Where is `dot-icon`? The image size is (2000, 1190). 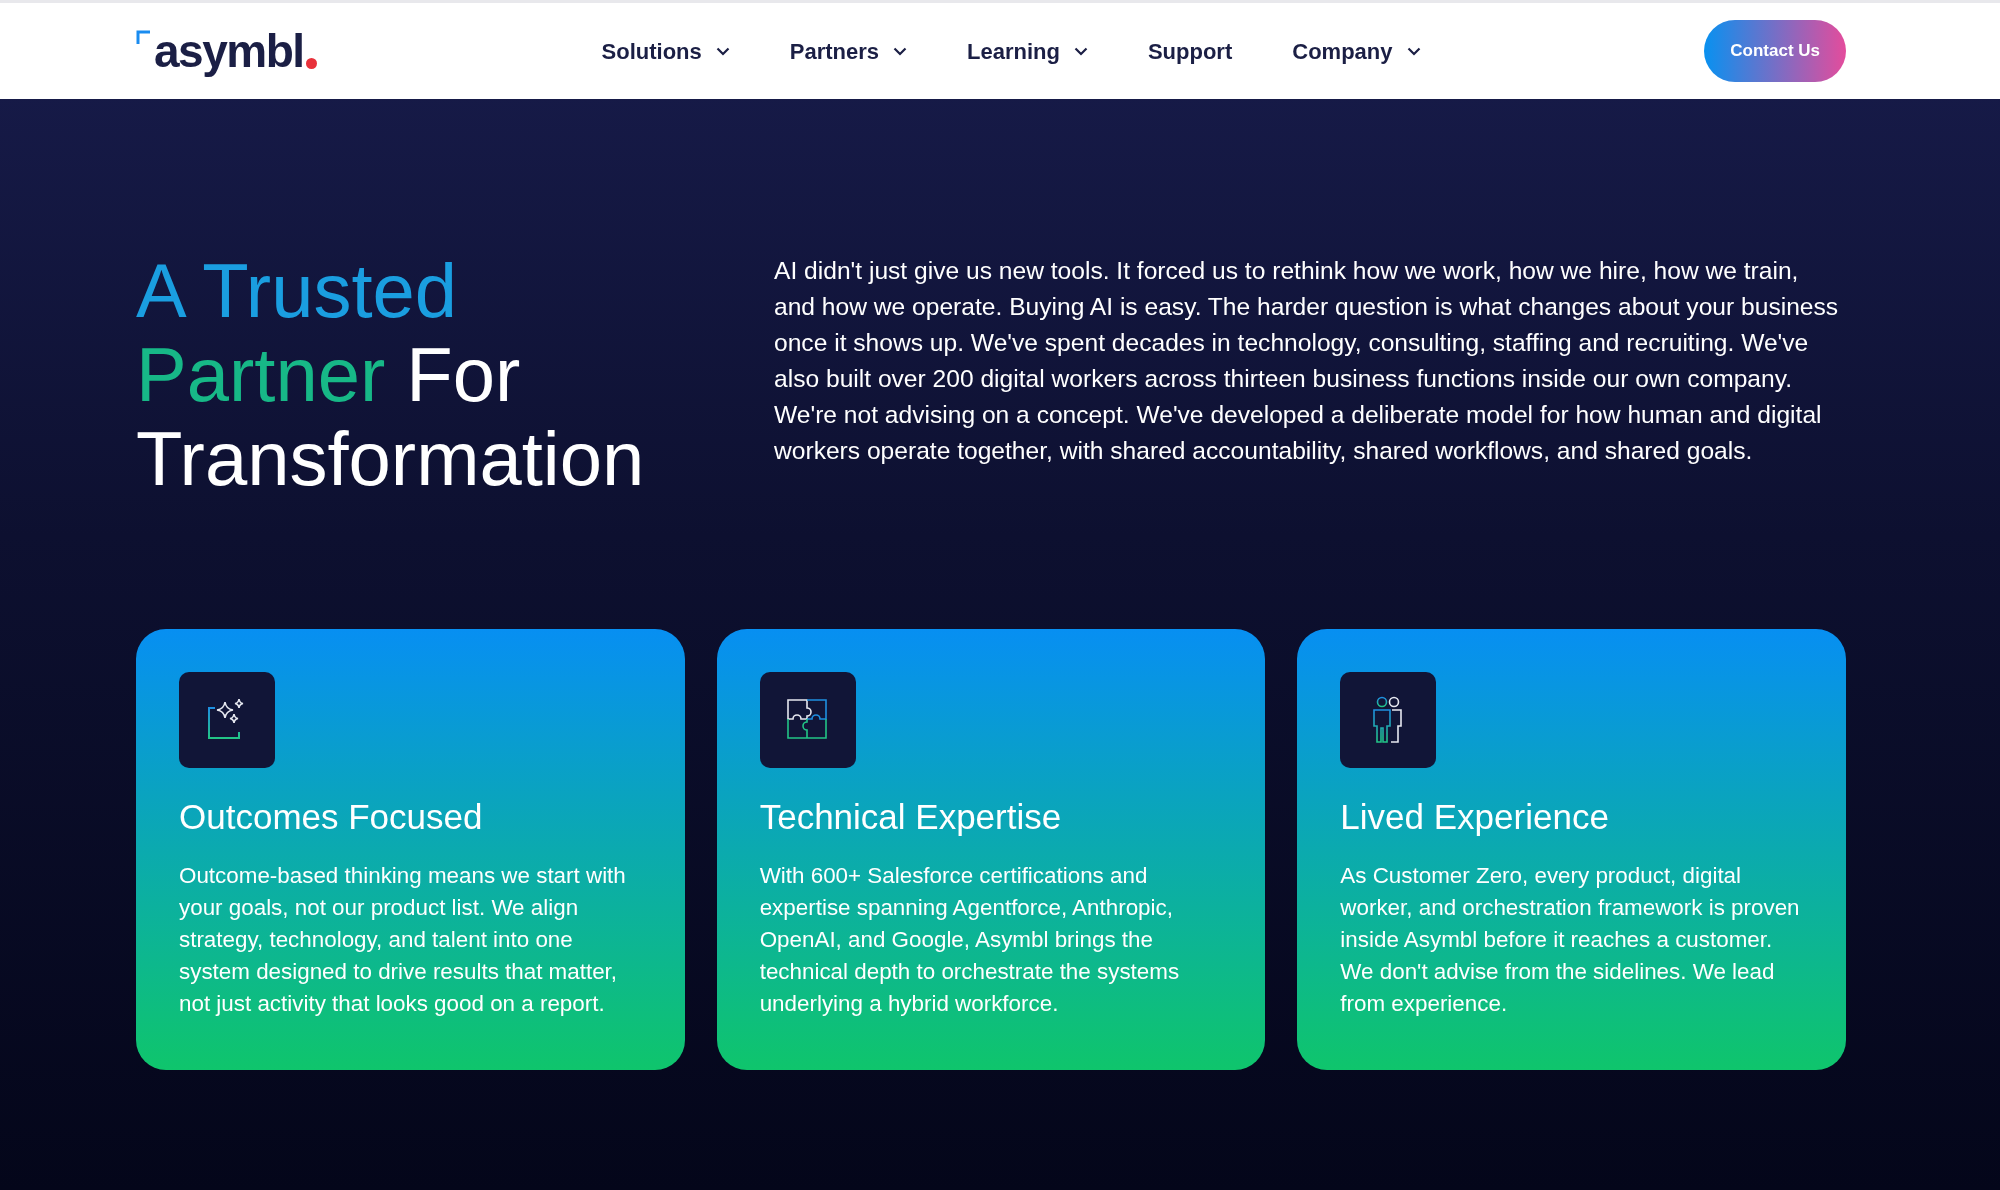 dot-icon is located at coordinates (311, 63).